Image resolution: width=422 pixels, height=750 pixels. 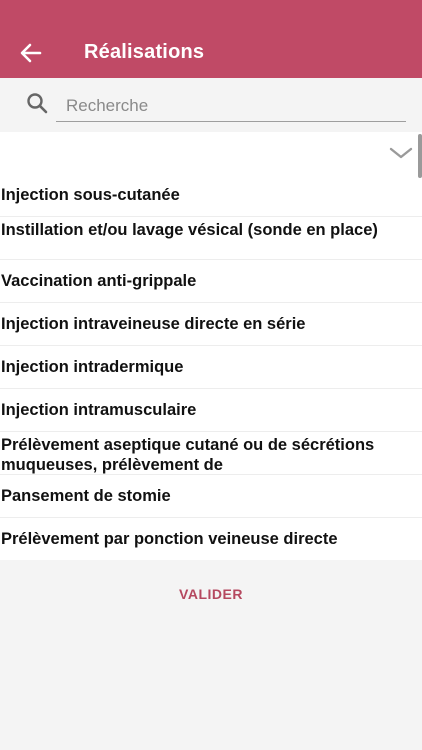 What do you see at coordinates (231, 106) in the screenshot?
I see `search-input` at bounding box center [231, 106].